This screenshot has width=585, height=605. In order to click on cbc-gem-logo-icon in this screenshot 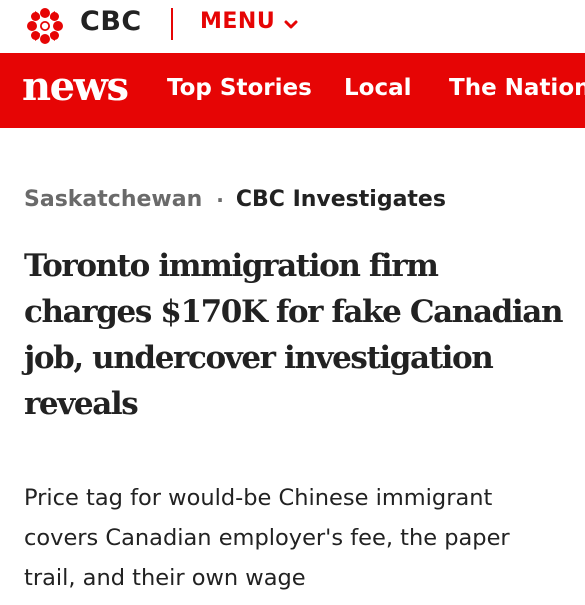, I will do `click(45, 26)`.